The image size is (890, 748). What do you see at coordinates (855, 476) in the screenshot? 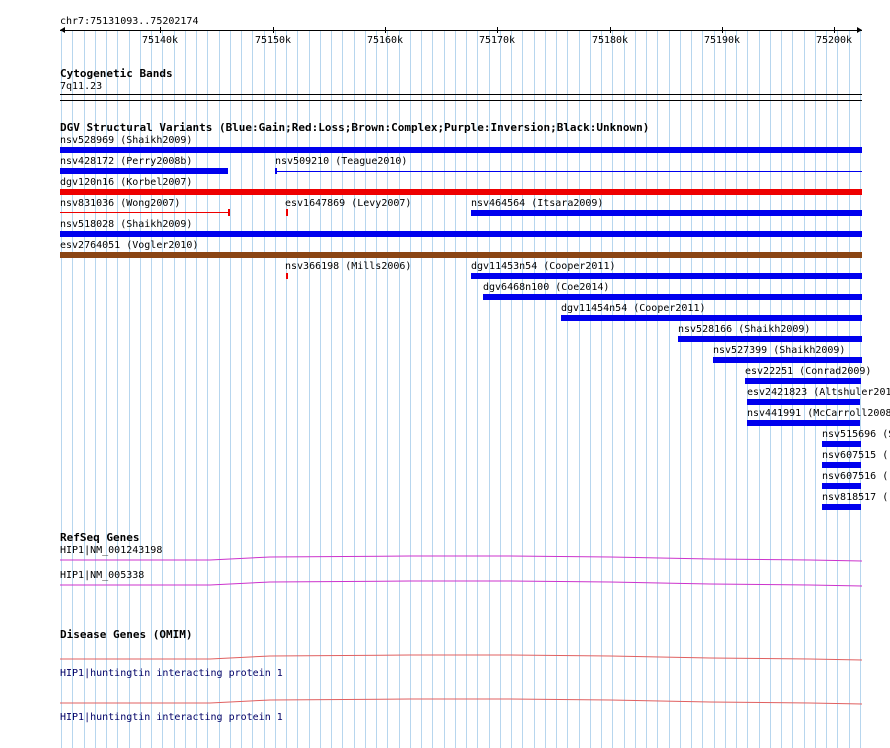
I see `variant-label: nsv607516 (` at bounding box center [855, 476].